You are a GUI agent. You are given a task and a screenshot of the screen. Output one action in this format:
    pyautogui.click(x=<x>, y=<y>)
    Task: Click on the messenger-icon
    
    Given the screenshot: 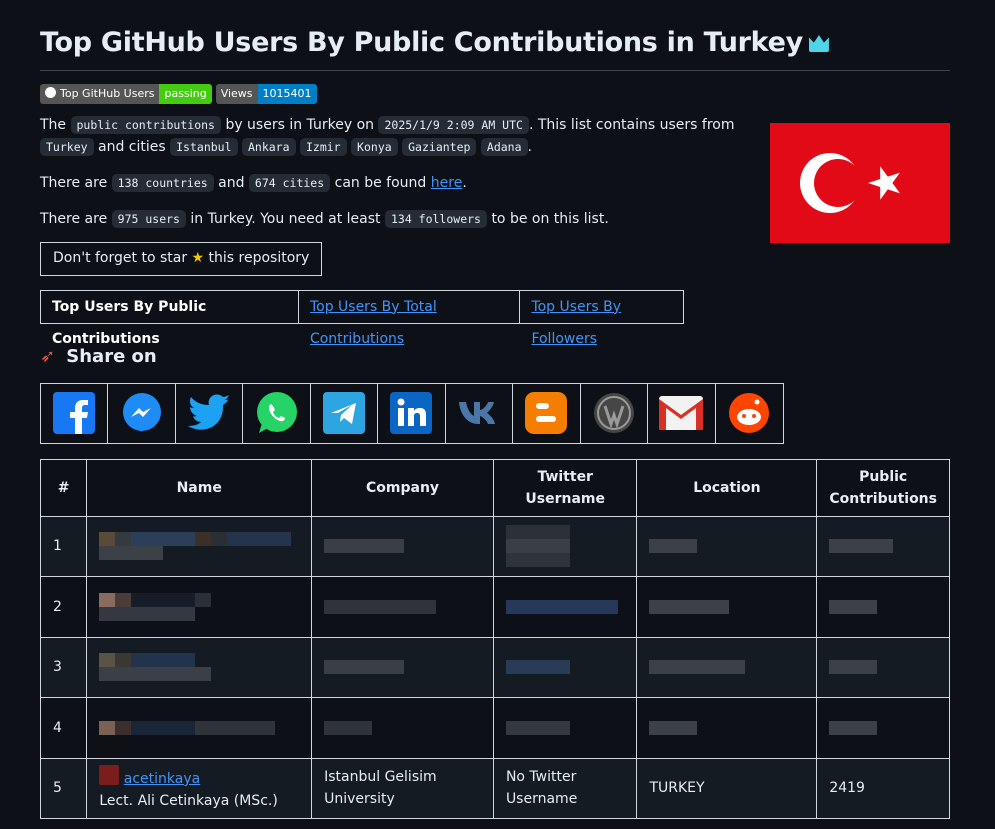 What is the action you would take?
    pyautogui.click(x=141, y=413)
    